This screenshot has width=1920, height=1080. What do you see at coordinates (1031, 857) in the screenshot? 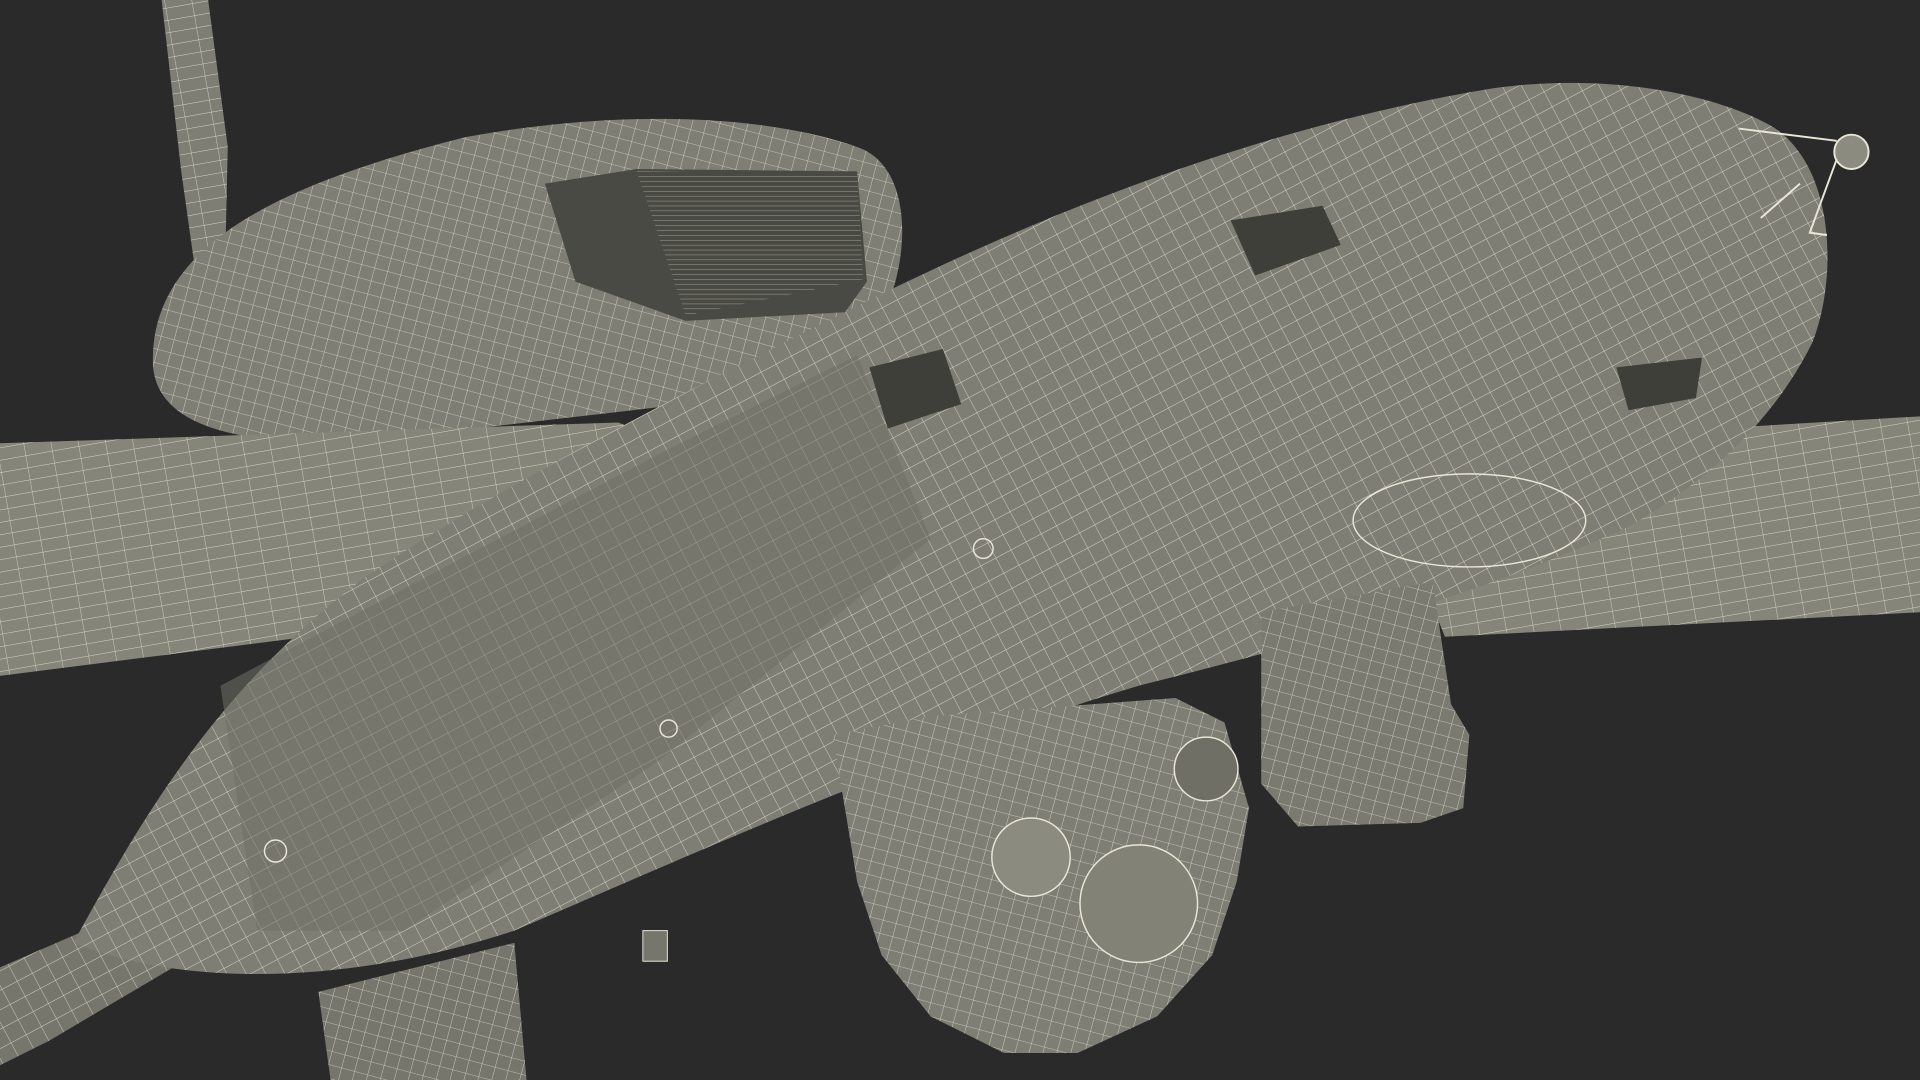
I see `sensor-lens-small` at bounding box center [1031, 857].